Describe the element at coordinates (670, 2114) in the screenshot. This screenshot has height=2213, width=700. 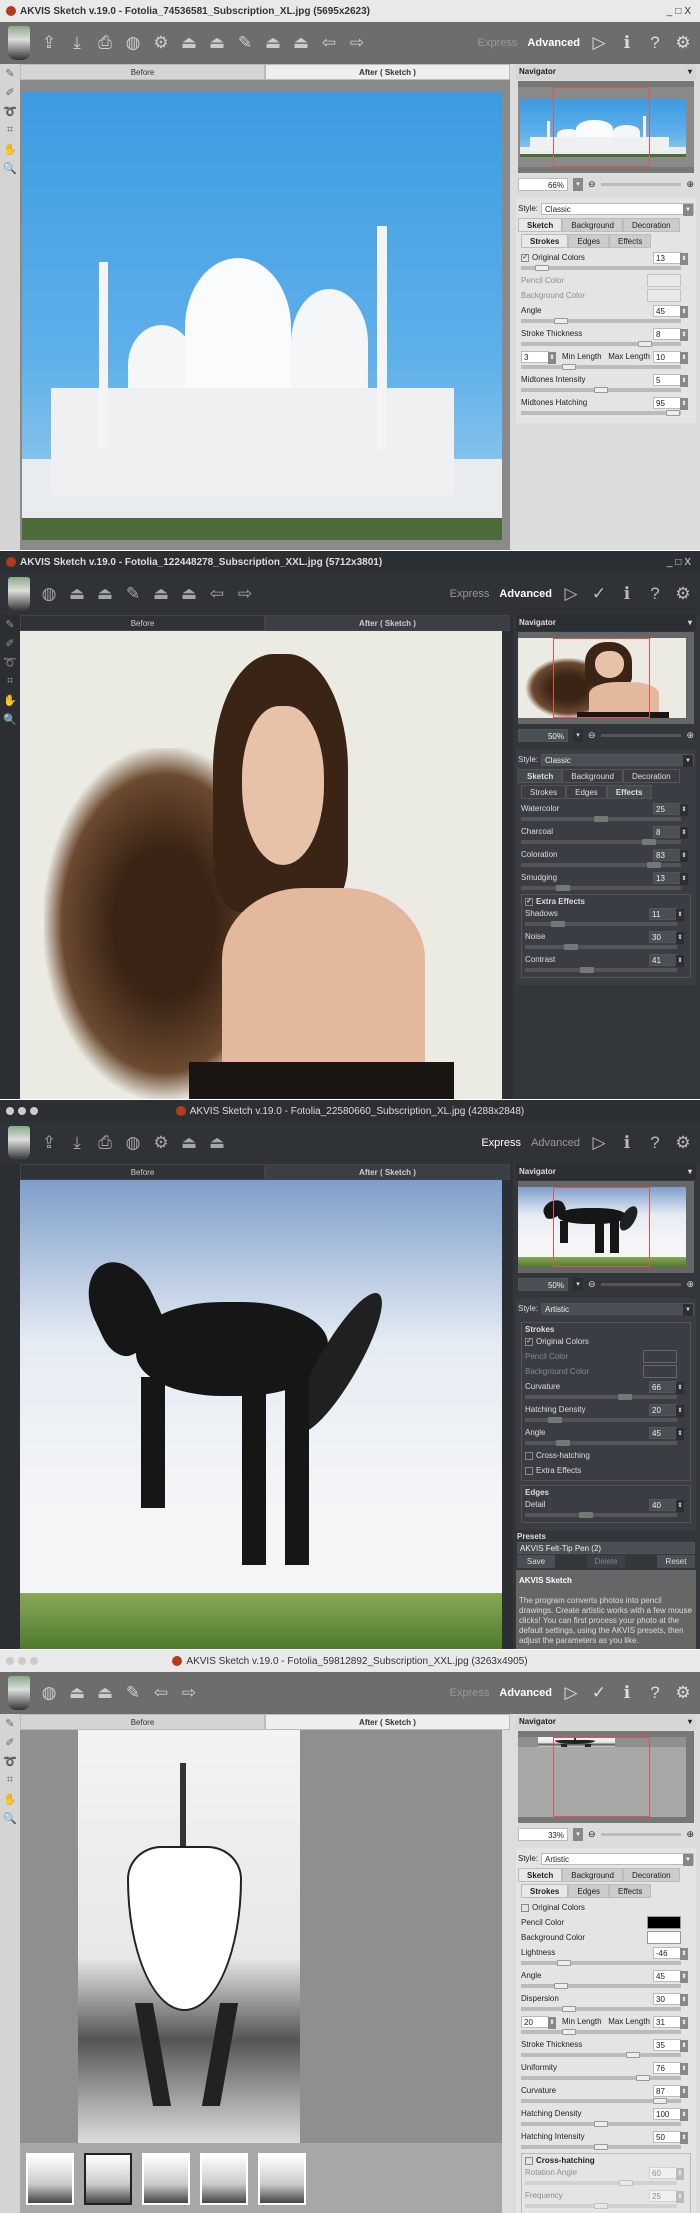
I see `hatching-density-field: 100 ⇕` at that location.